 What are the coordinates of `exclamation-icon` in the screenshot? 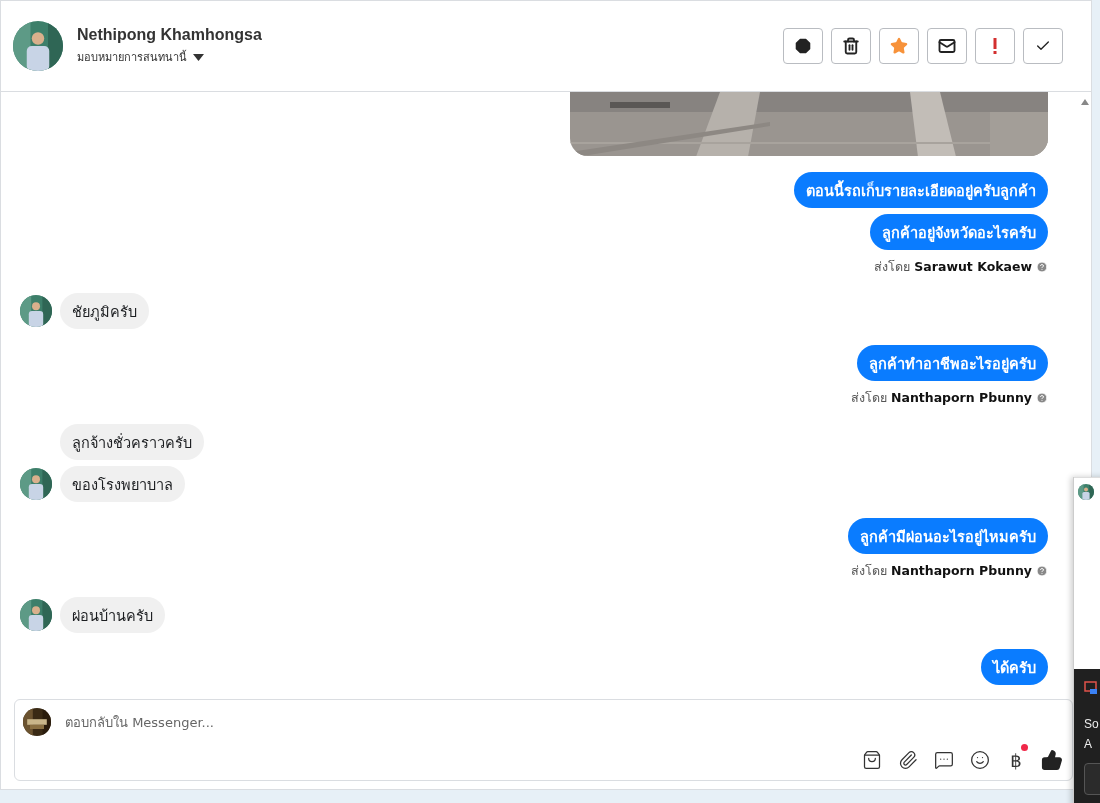 It's located at (995, 46).